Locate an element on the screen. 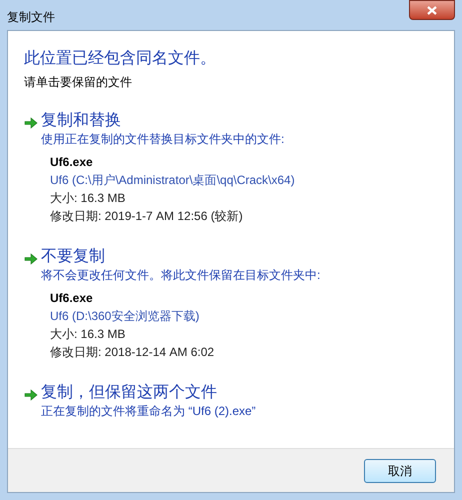 The width and height of the screenshot is (462, 500). option-title-link: 复制，但保留这两个文件 is located at coordinates (148, 393).